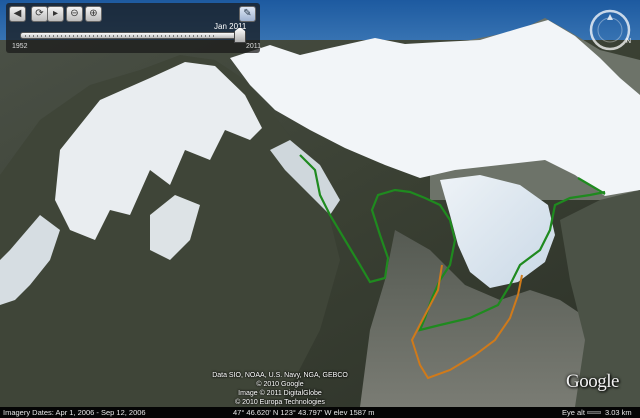  Describe the element at coordinates (17, 14) in the screenshot. I see `back-icon: ◀` at that location.